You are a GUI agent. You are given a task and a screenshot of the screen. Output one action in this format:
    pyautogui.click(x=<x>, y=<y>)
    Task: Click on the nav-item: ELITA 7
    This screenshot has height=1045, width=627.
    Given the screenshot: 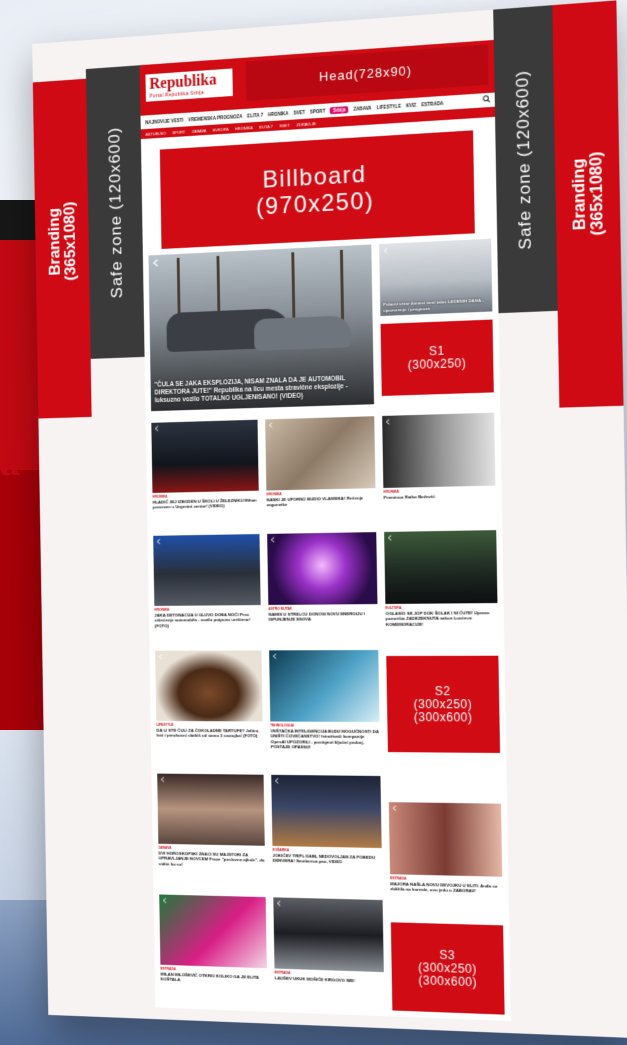 What is the action you would take?
    pyautogui.click(x=255, y=115)
    